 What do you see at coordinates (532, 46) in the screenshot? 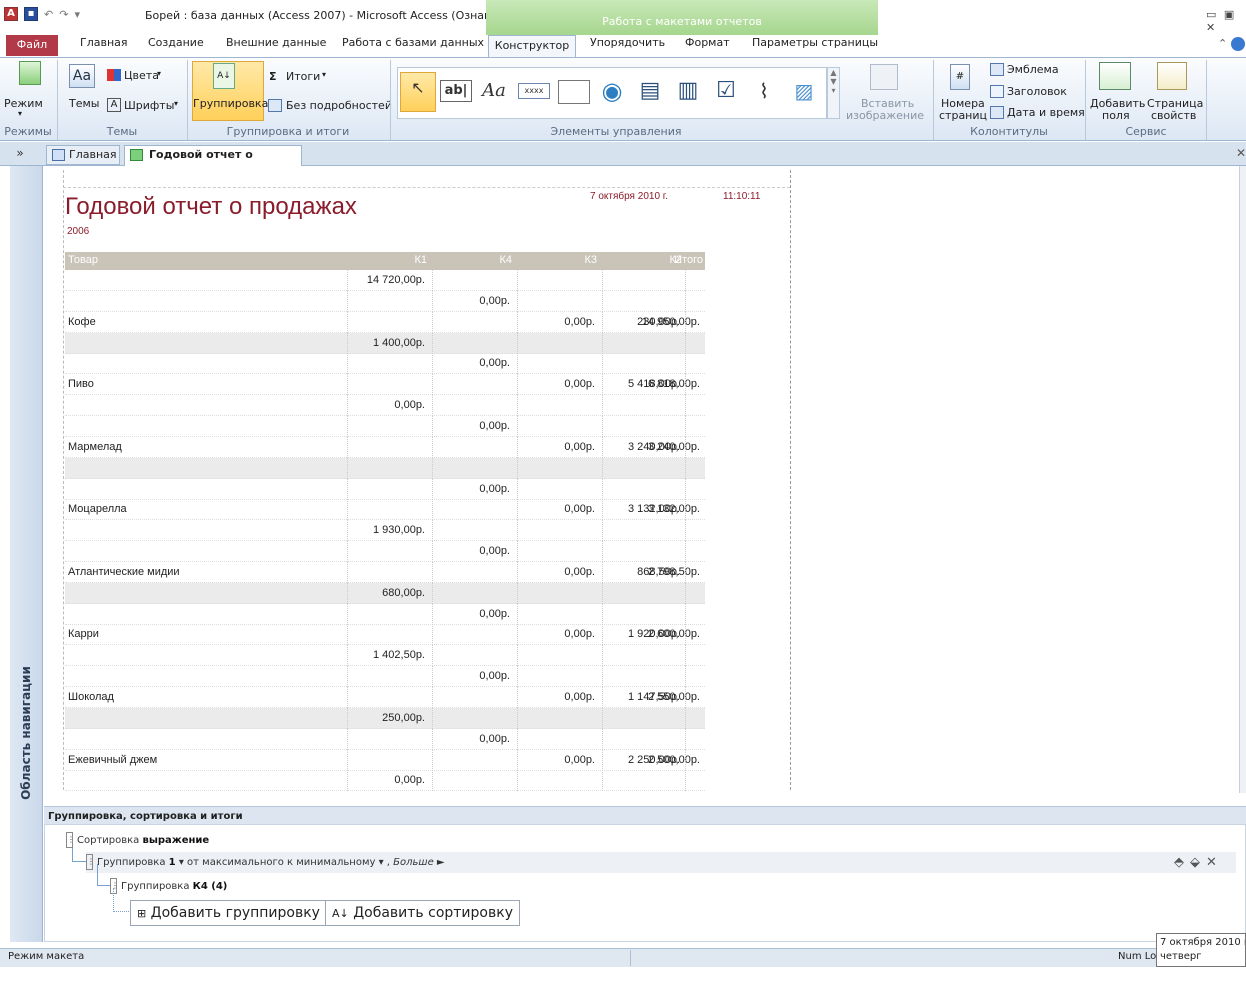
I see `tab-design: Конструктор` at bounding box center [532, 46].